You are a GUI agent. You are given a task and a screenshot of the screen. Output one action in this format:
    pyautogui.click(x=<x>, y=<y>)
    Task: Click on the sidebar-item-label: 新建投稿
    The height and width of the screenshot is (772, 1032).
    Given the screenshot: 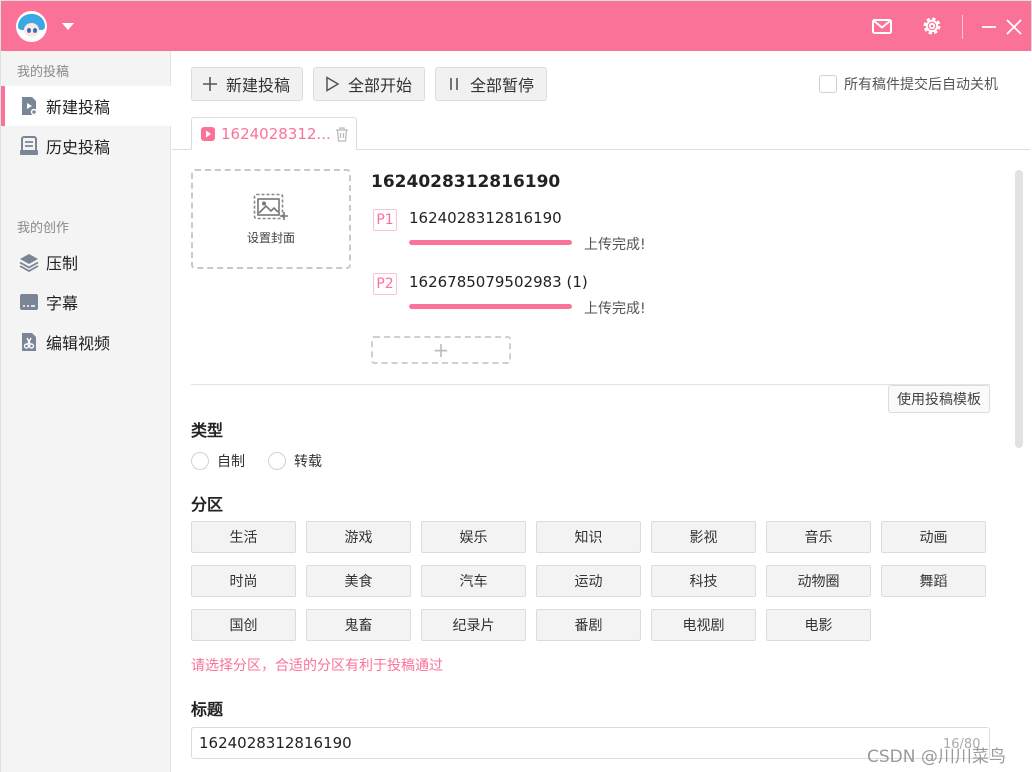 What is the action you would take?
    pyautogui.click(x=78, y=107)
    